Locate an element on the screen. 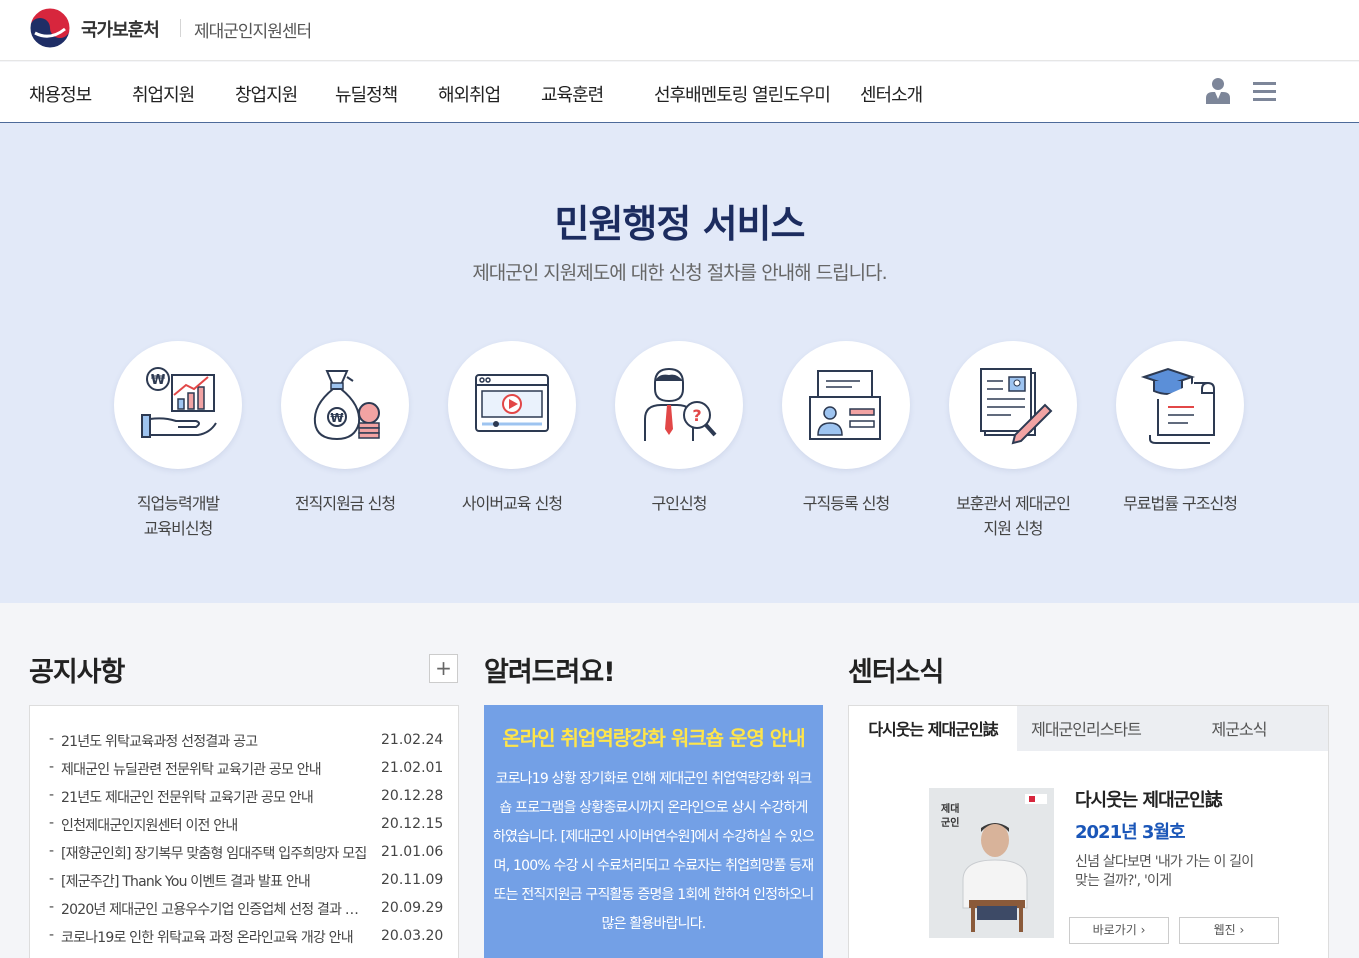  notice-item: - 코로나19로 인한 위탁교육 과정 온라인교육 개강 안내 20.03.20 is located at coordinates (244, 939).